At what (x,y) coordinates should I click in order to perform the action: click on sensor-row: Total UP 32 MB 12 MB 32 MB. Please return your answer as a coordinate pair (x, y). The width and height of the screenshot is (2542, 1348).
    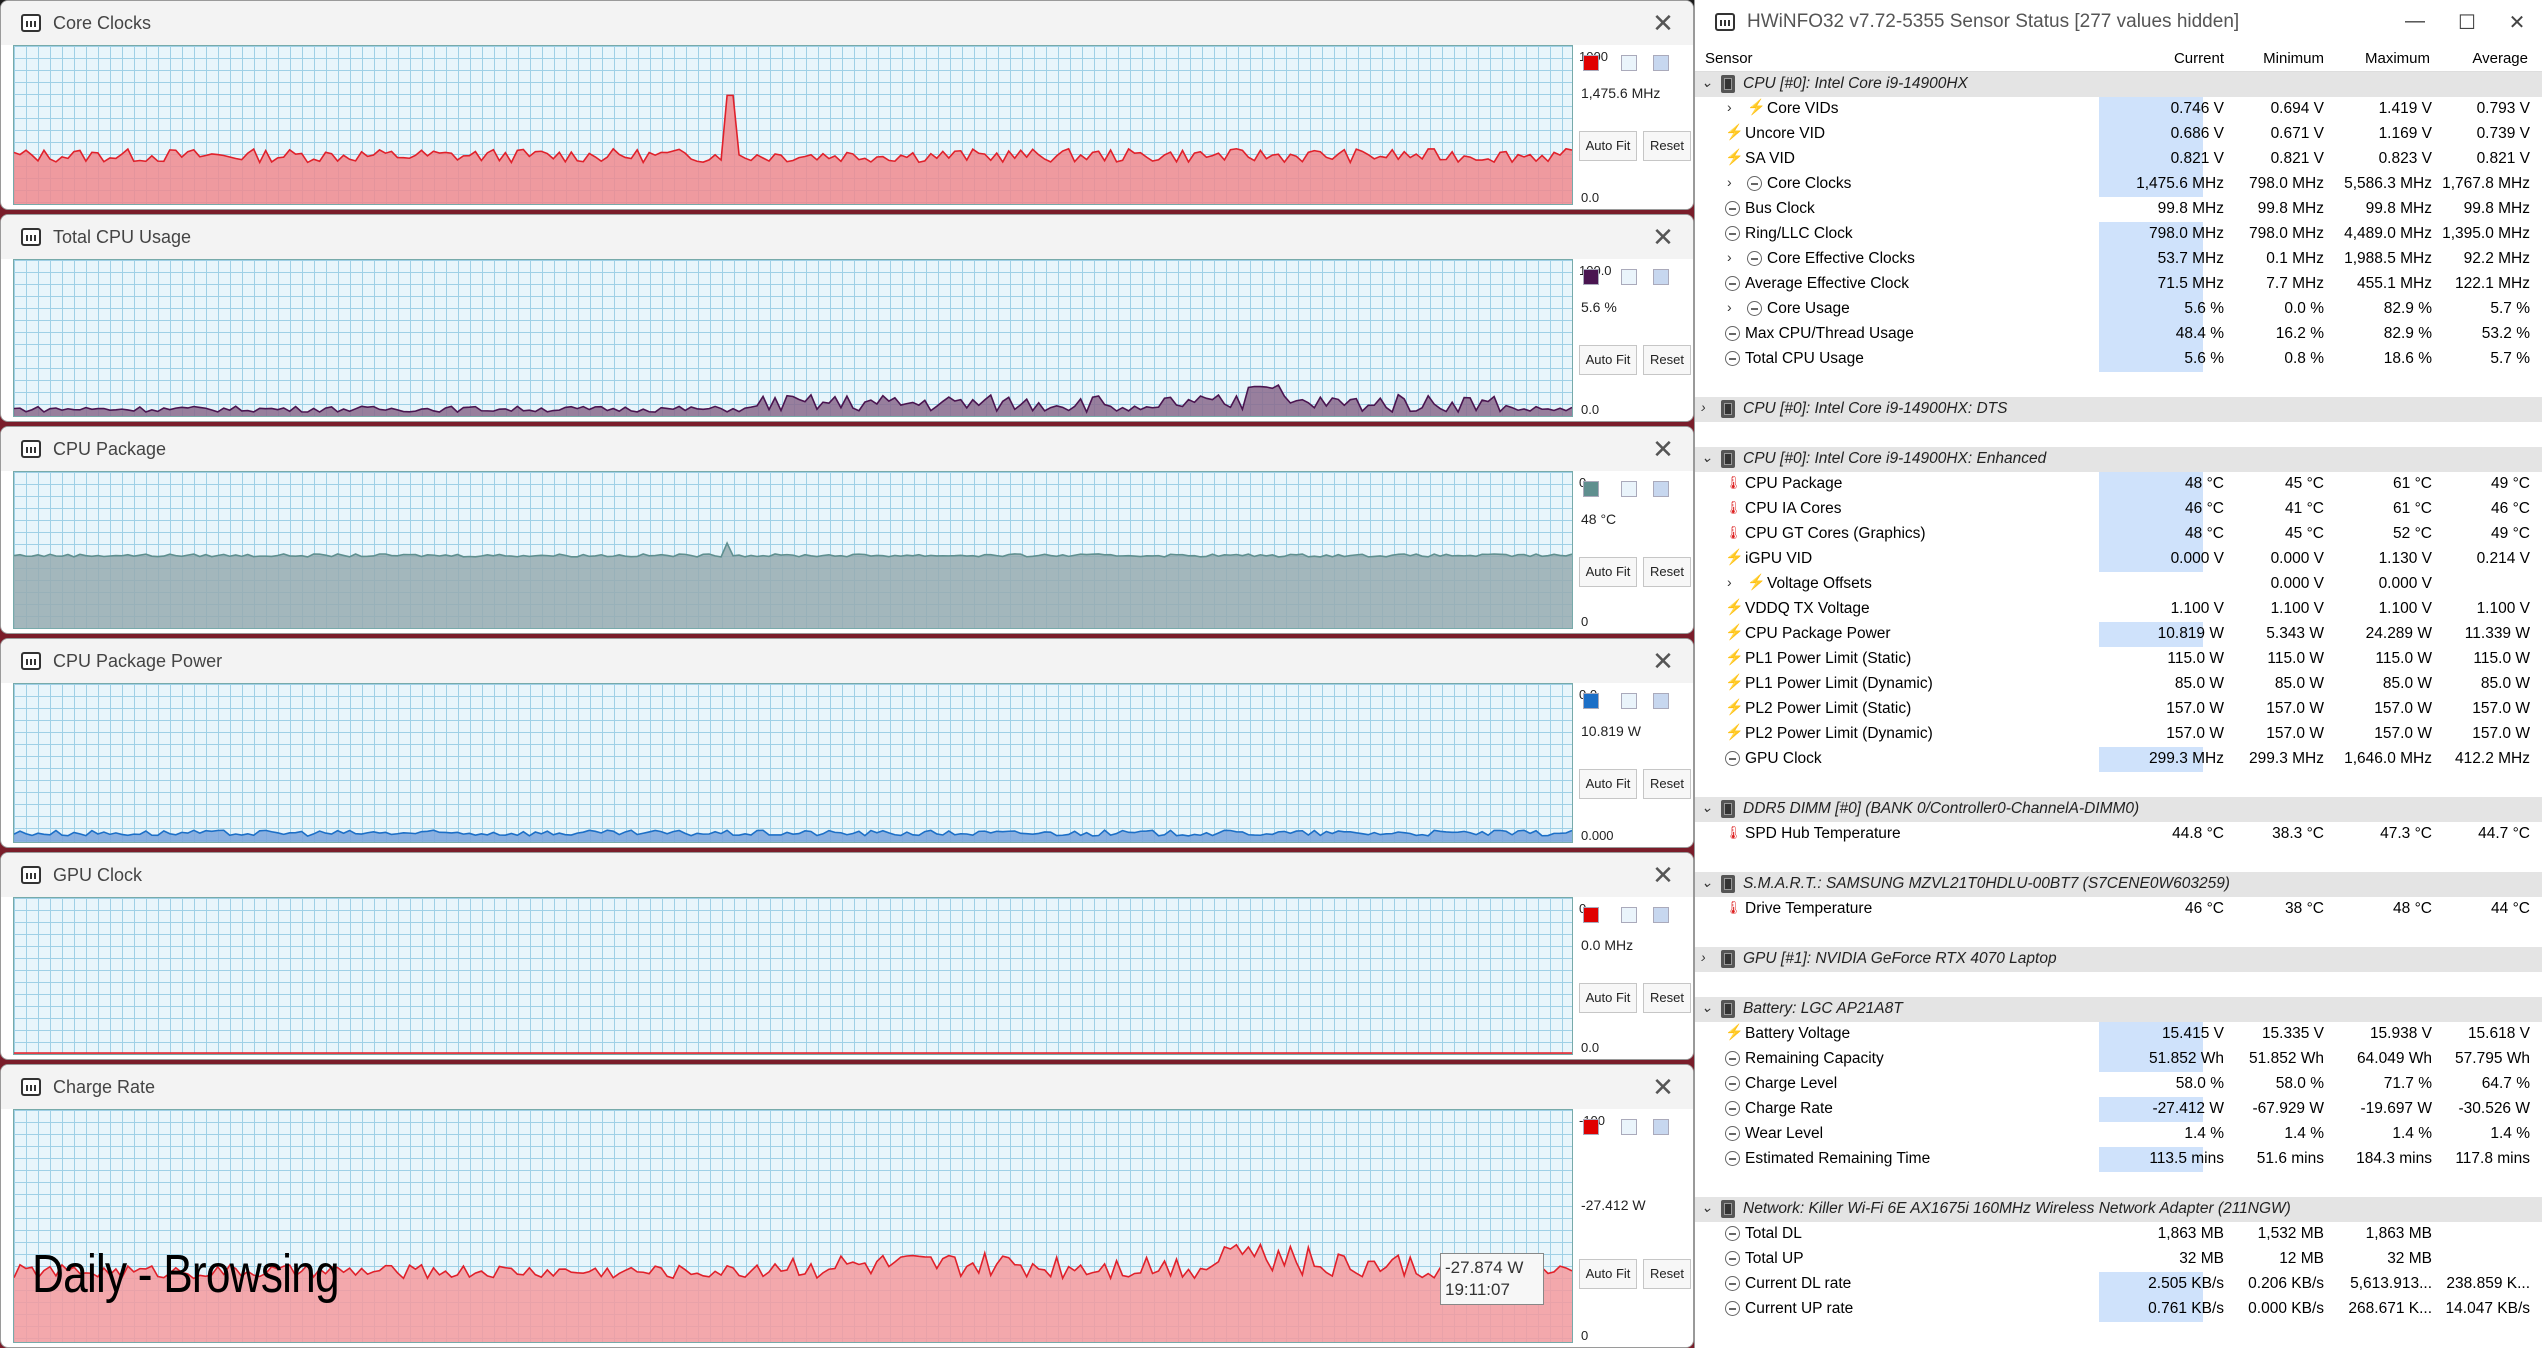
    Looking at the image, I should click on (2118, 1259).